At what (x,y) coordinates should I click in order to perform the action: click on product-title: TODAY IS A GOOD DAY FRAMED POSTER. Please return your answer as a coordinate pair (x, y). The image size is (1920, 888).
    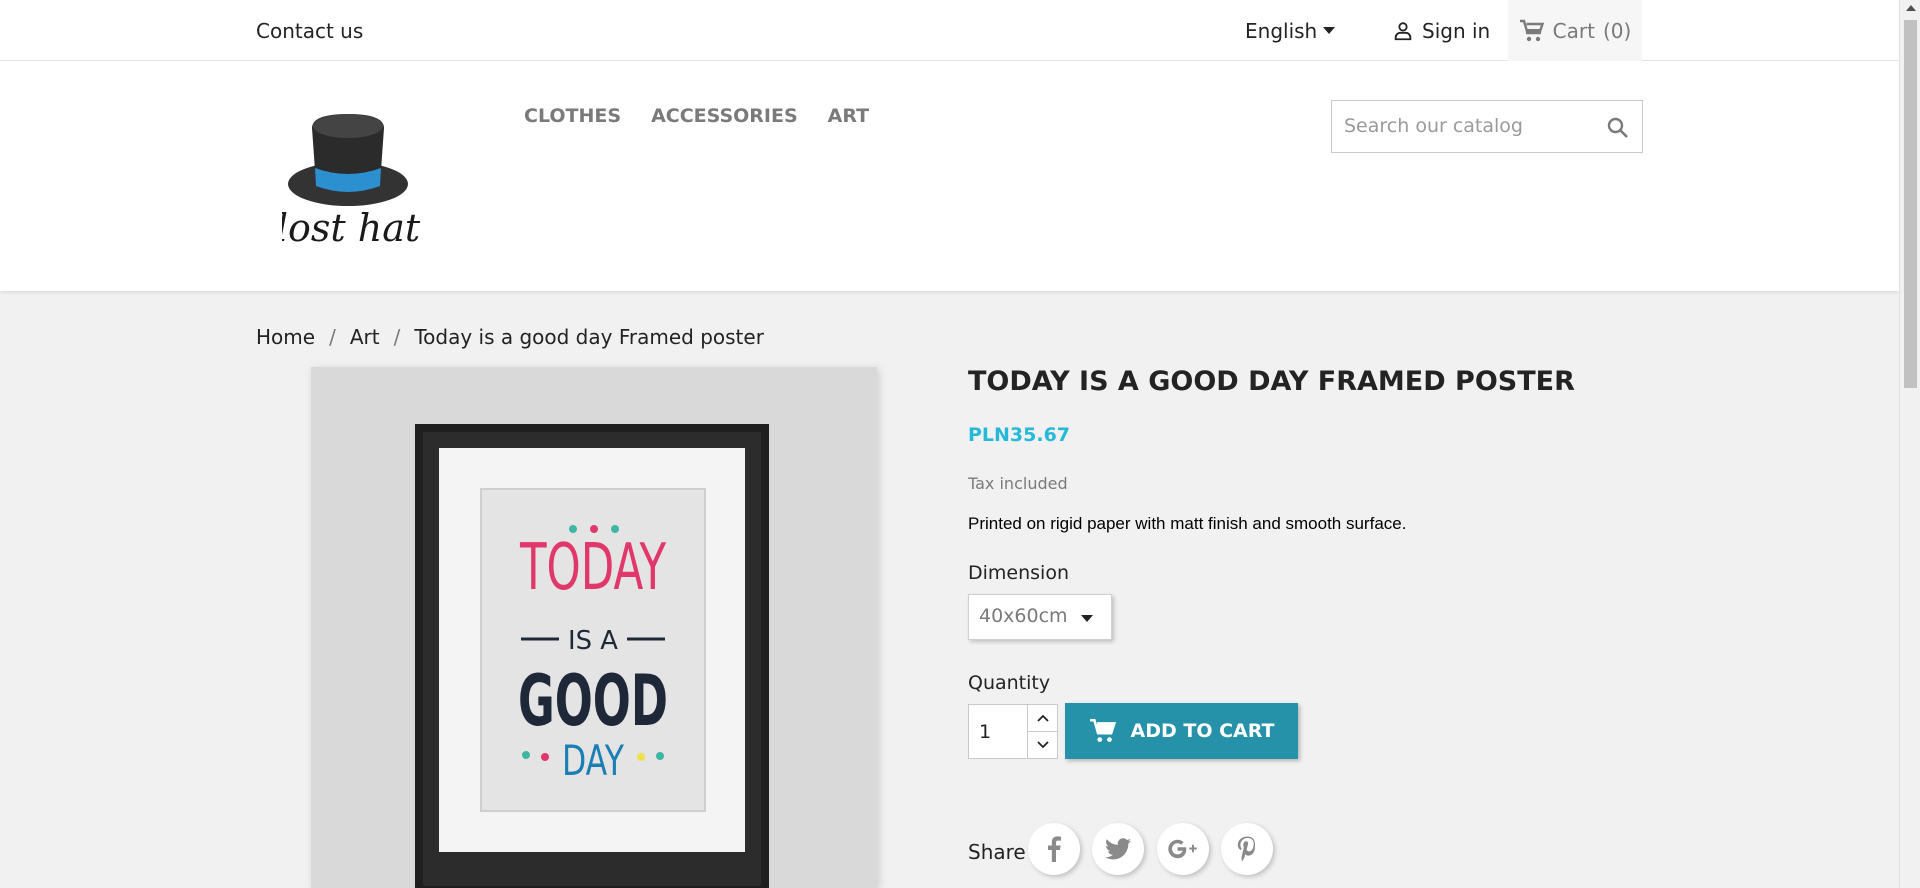
    Looking at the image, I should click on (1271, 381).